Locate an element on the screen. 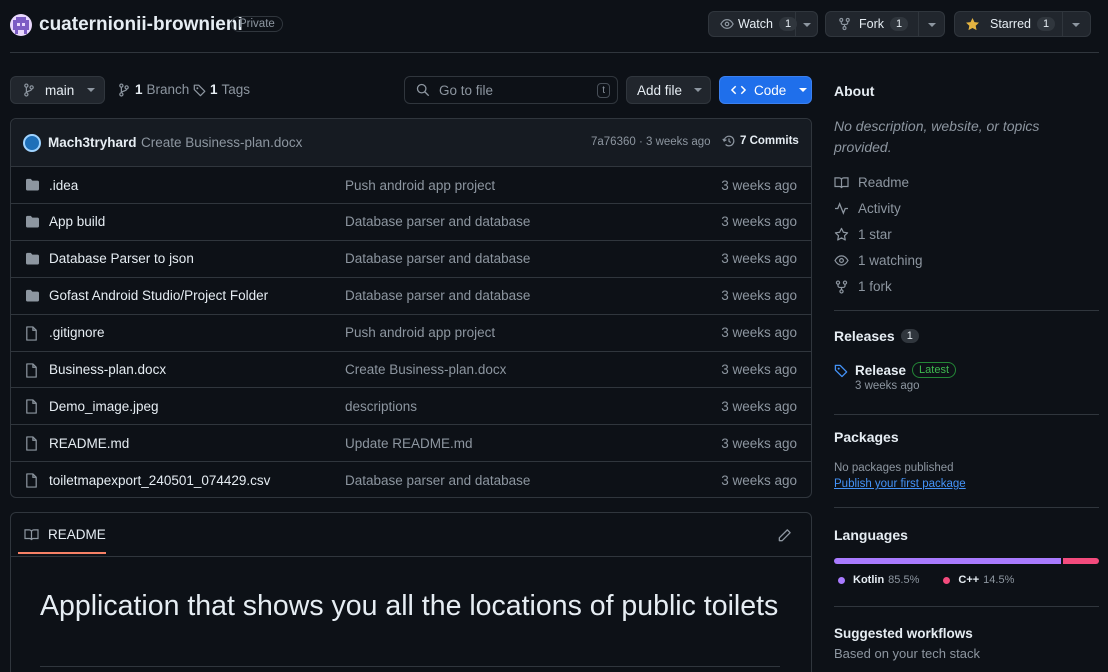 Image resolution: width=1108 pixels, height=672 pixels. fork-button: Fork 1 is located at coordinates (885, 24).